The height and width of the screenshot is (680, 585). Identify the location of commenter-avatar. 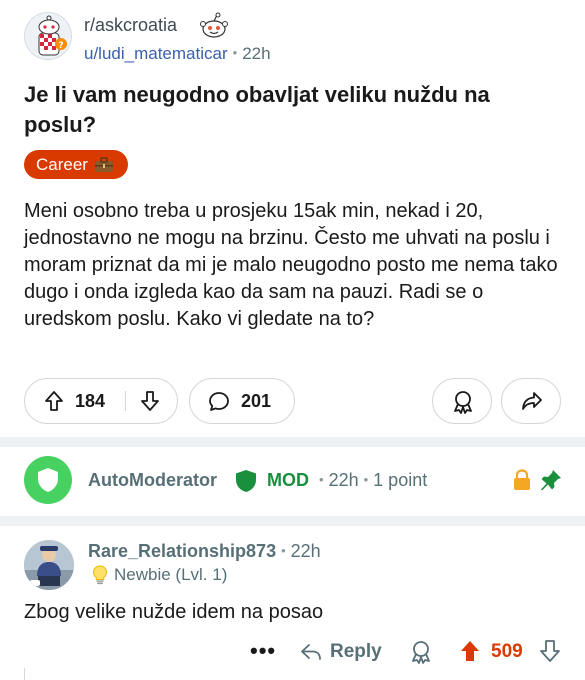
(49, 565).